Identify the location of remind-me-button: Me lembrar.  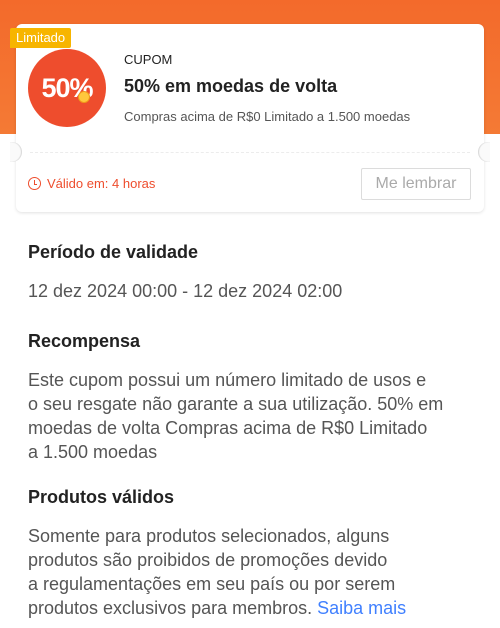
(416, 184).